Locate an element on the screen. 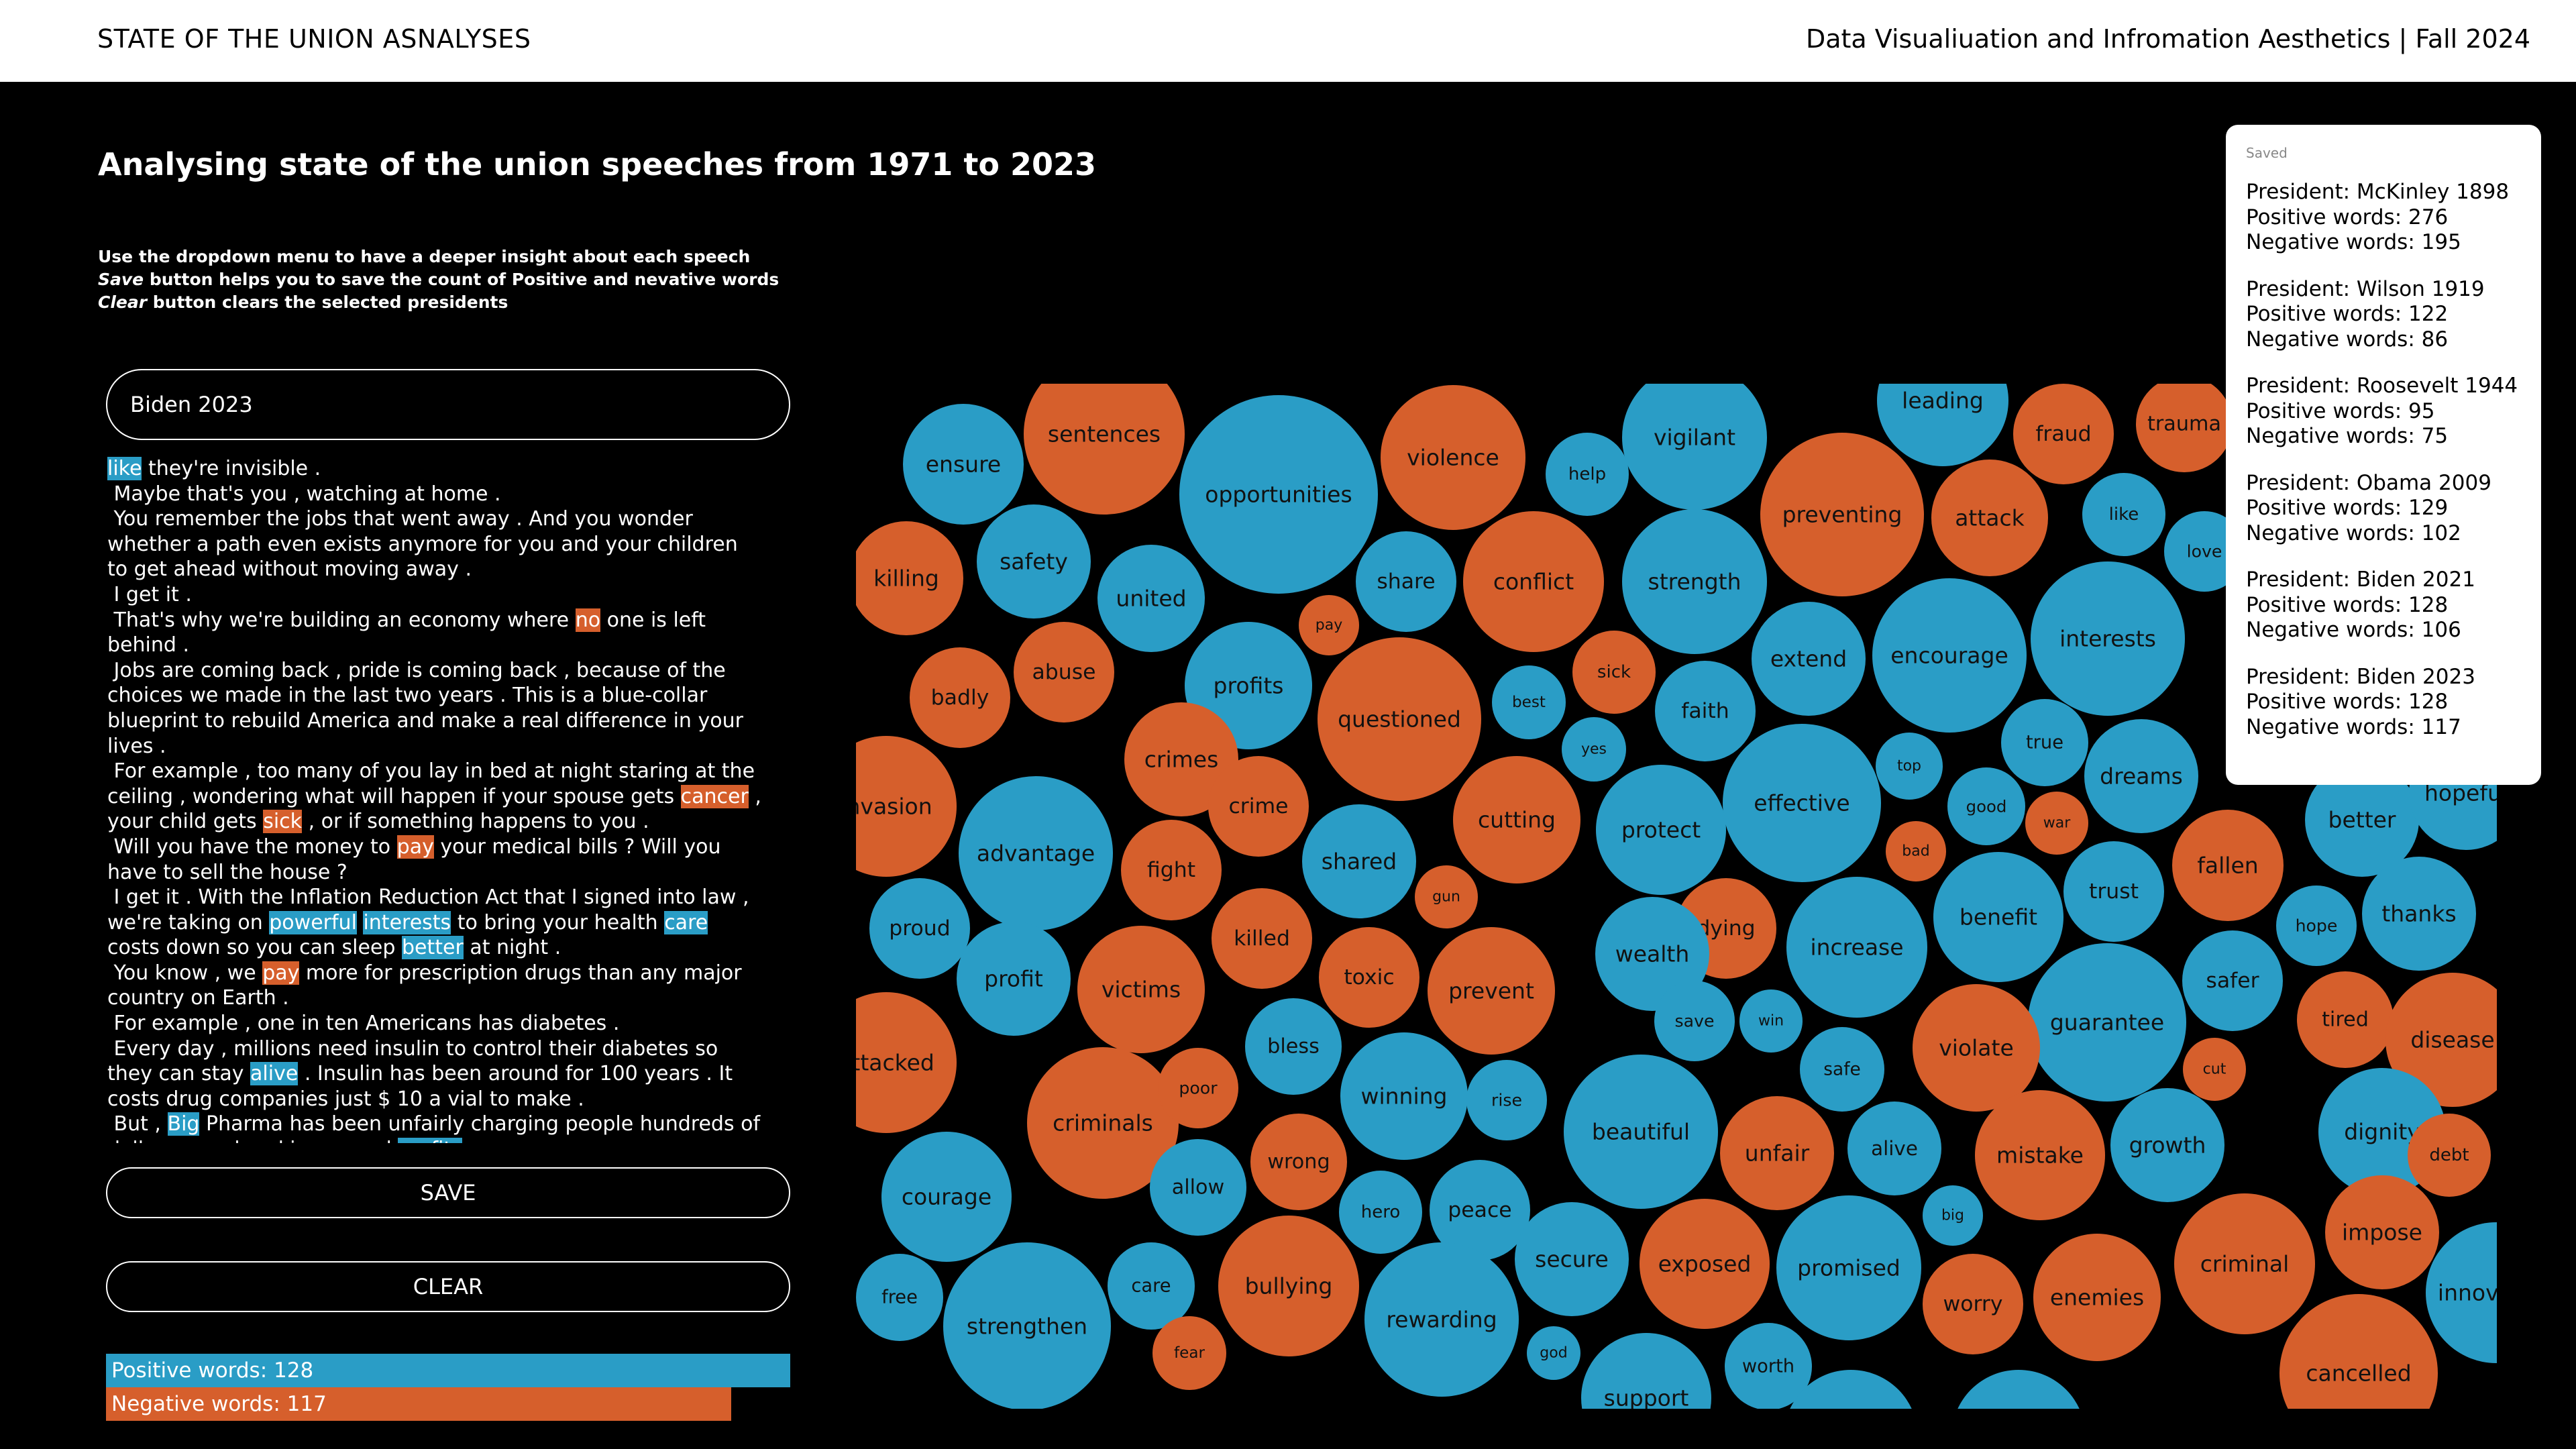  bubble-encourage: encourage is located at coordinates (1949, 655).